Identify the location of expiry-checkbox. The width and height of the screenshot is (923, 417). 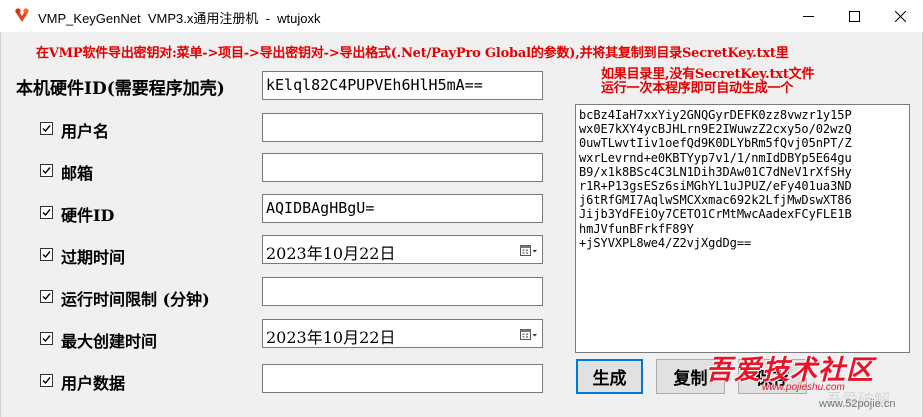
(46, 254).